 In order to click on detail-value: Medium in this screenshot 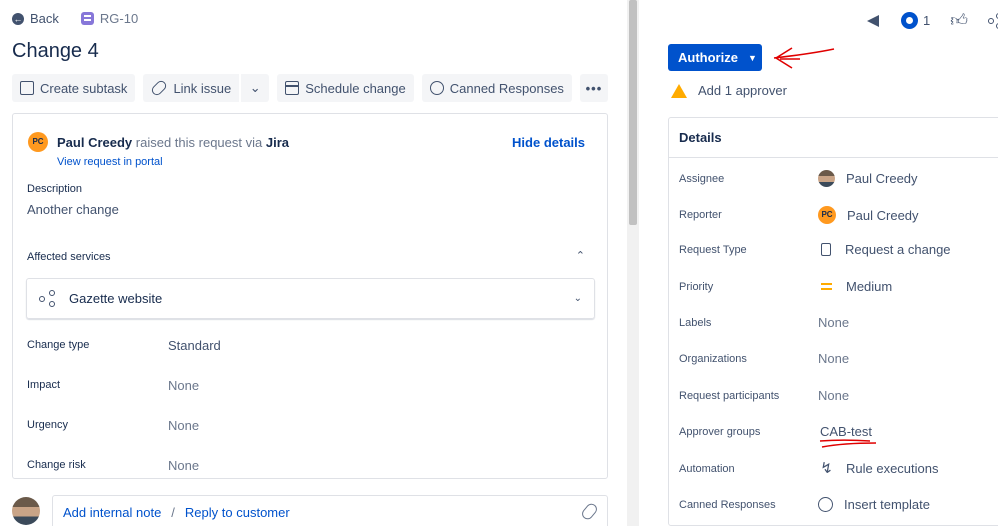, I will do `click(869, 286)`.